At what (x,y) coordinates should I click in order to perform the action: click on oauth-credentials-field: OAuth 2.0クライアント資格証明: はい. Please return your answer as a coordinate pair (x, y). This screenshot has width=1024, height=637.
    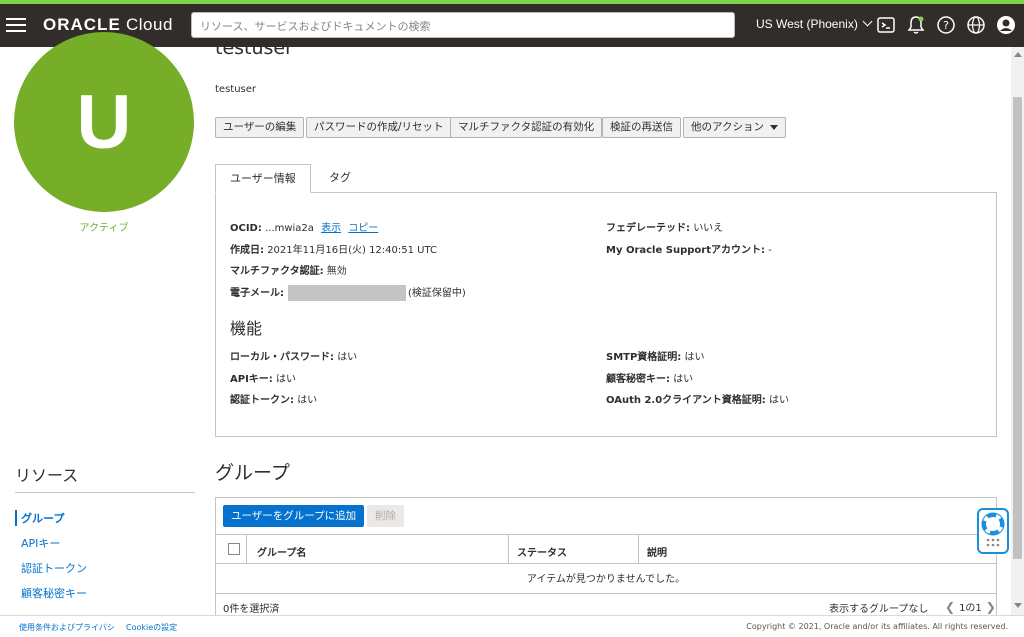
    Looking at the image, I should click on (697, 400).